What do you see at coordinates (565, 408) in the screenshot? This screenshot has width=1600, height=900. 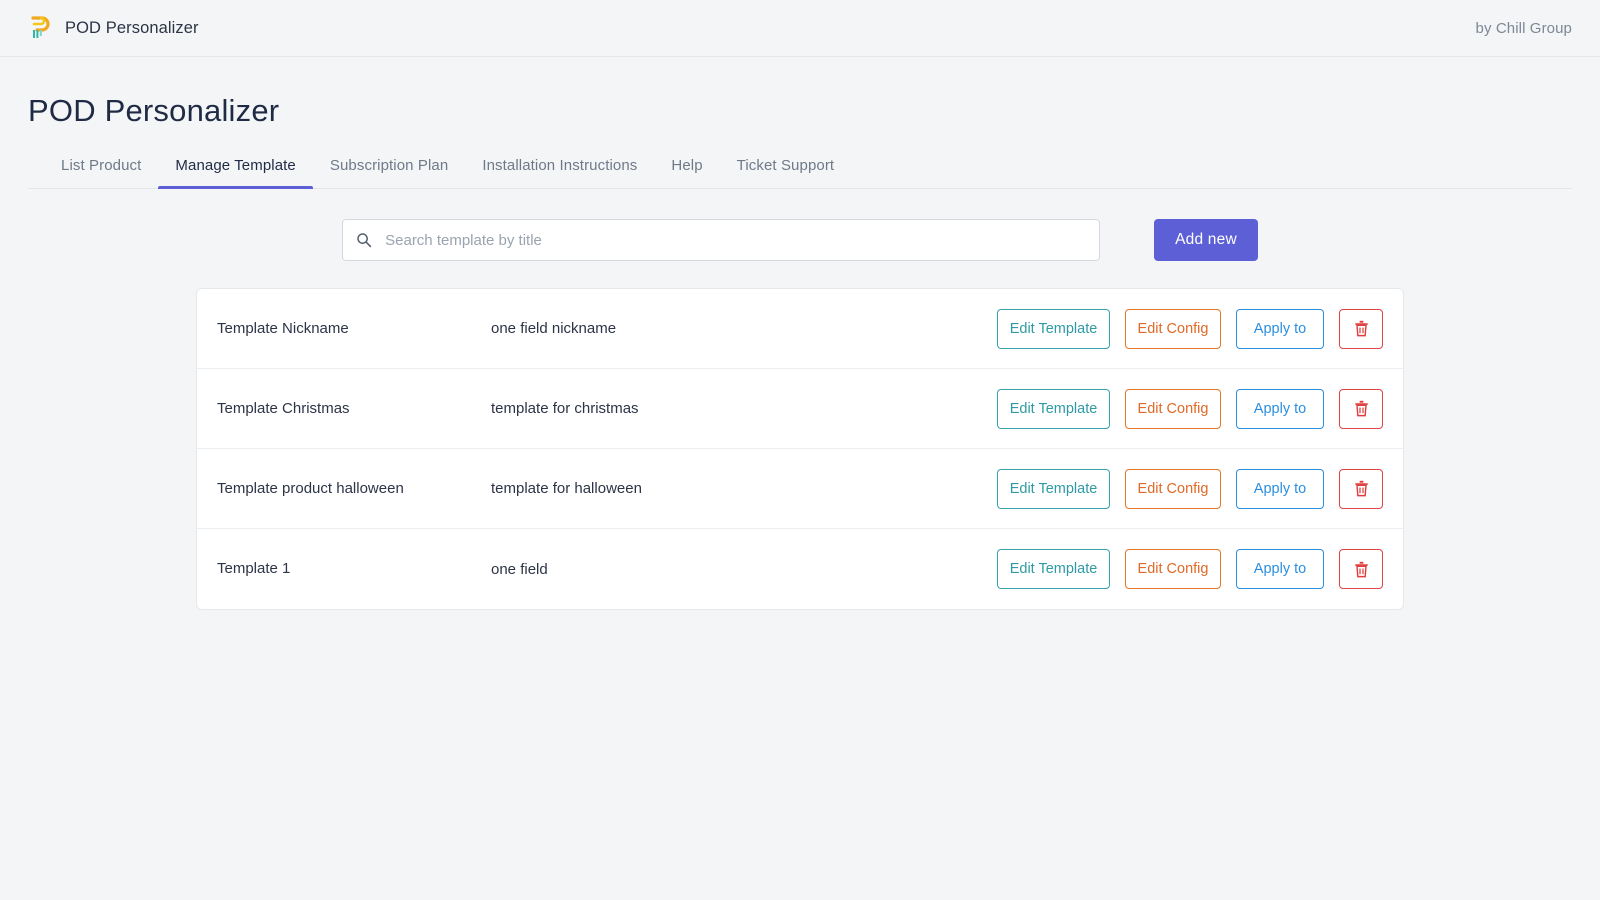 I see `template-description: template for christmas` at bounding box center [565, 408].